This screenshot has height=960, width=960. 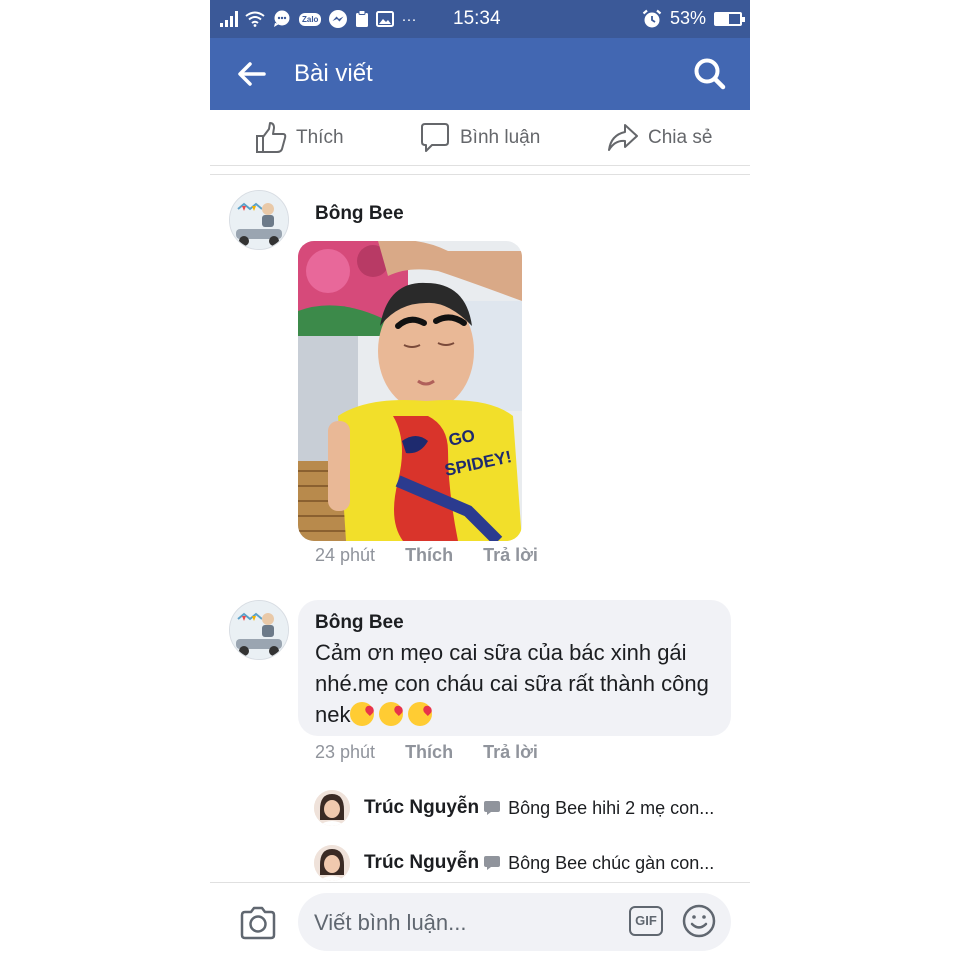 I want to click on alarm-icon, so click(x=652, y=18).